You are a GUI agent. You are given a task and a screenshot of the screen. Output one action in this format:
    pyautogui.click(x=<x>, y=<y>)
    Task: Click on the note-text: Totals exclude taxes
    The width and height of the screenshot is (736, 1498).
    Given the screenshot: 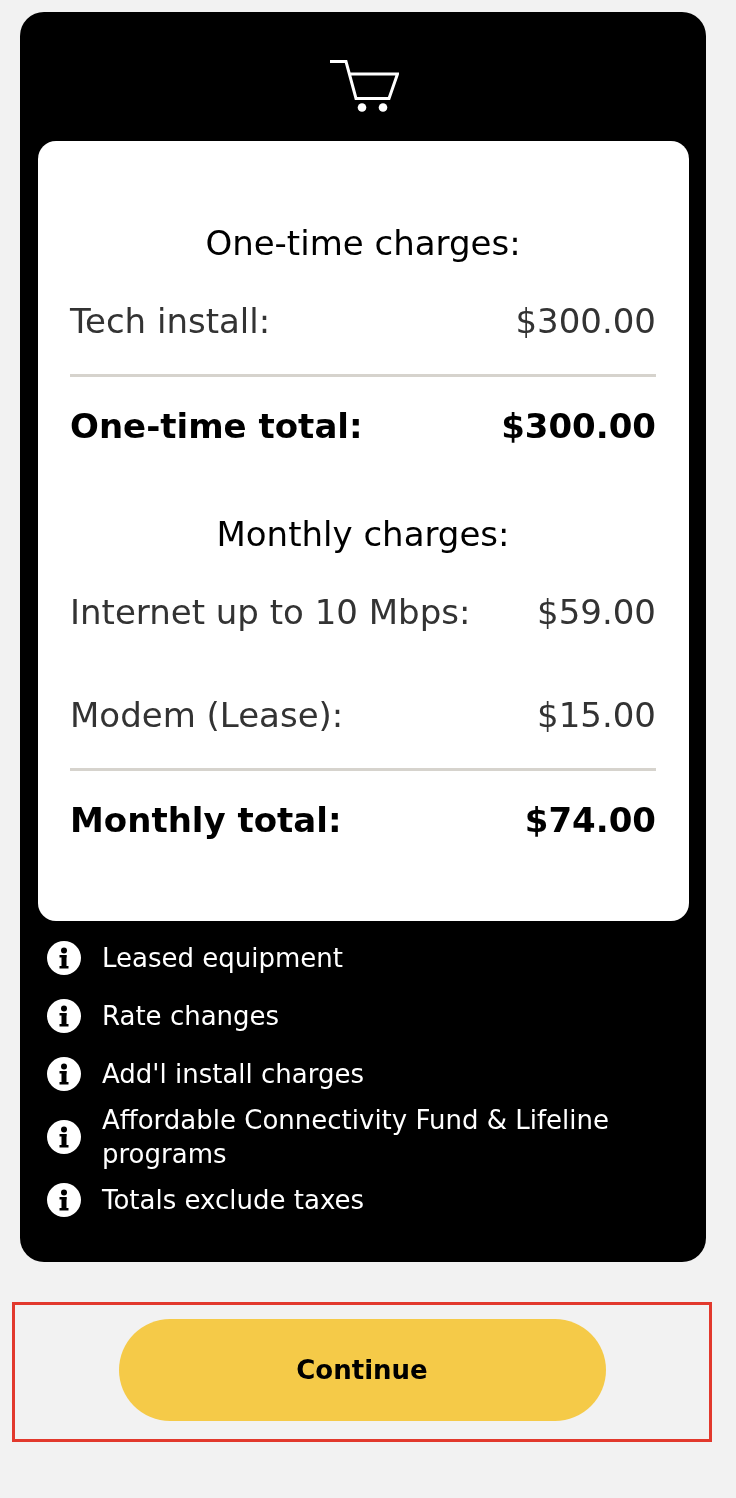 What is the action you would take?
    pyautogui.click(x=233, y=1200)
    